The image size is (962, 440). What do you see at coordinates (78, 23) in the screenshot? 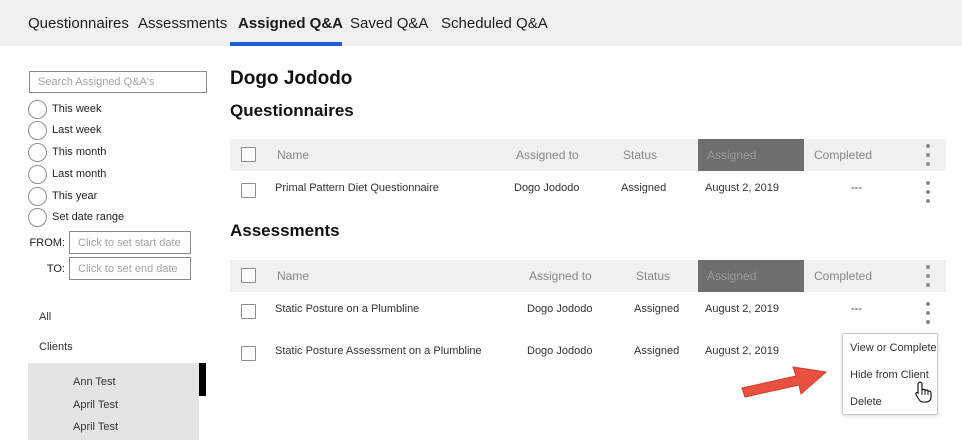
I see `tab-questionnaires: Questionnaires` at bounding box center [78, 23].